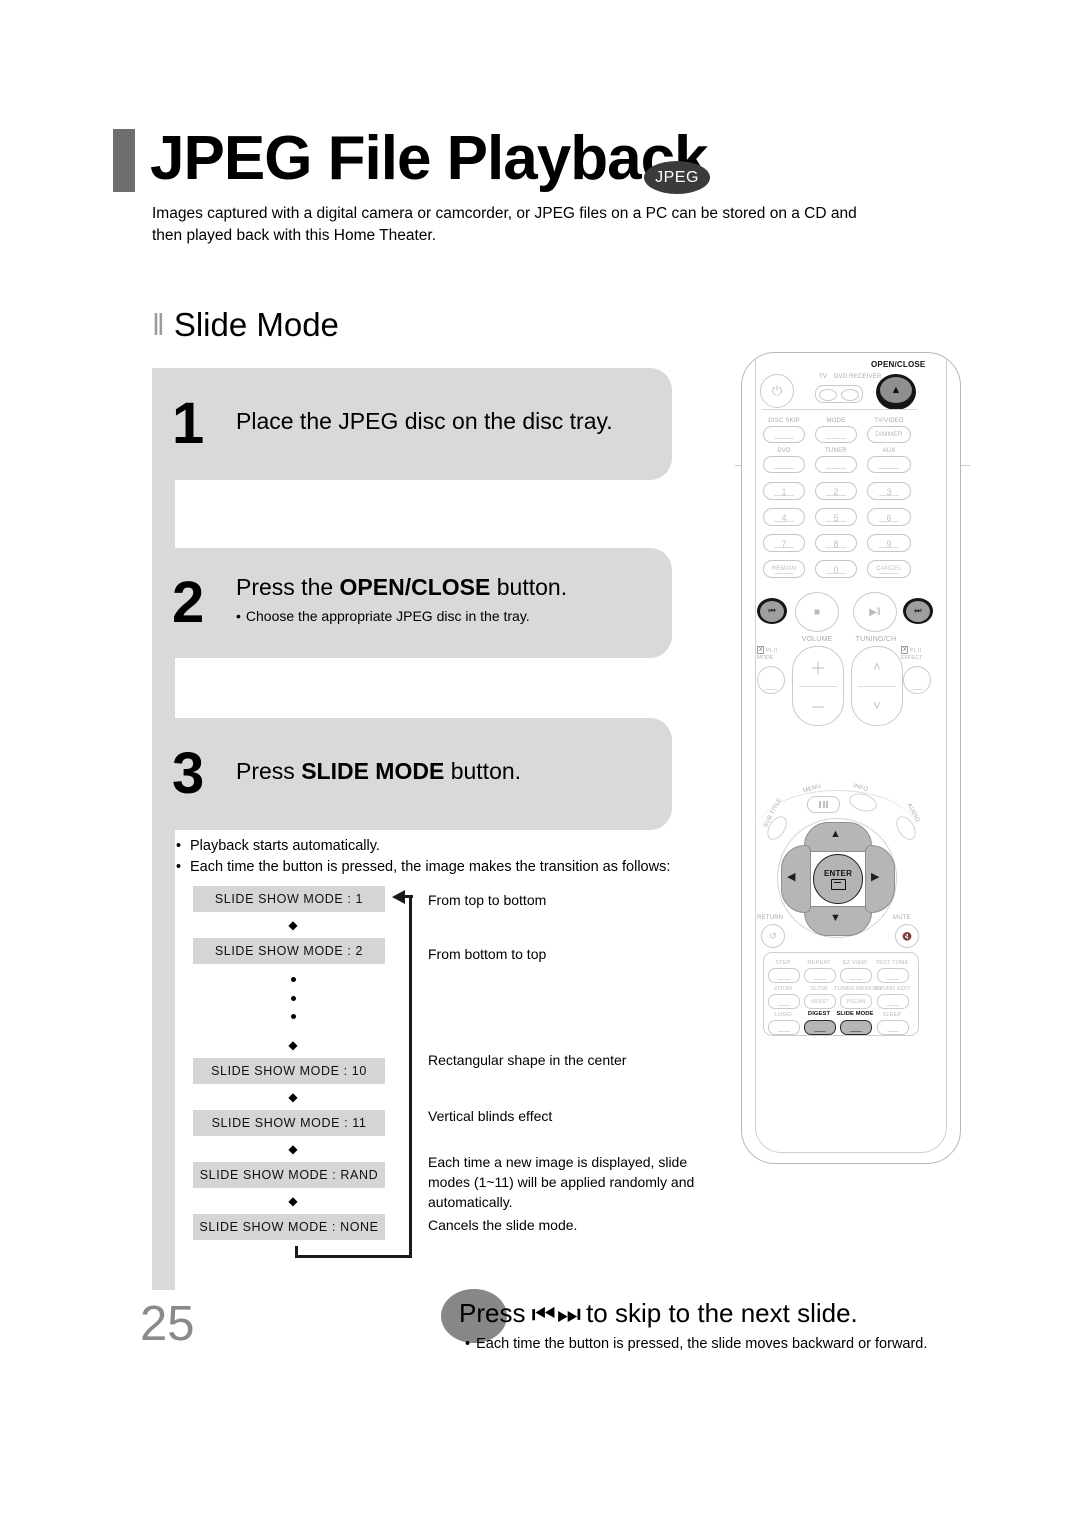  Describe the element at coordinates (492, 1313) in the screenshot. I see `footer-press-label: Press` at that location.